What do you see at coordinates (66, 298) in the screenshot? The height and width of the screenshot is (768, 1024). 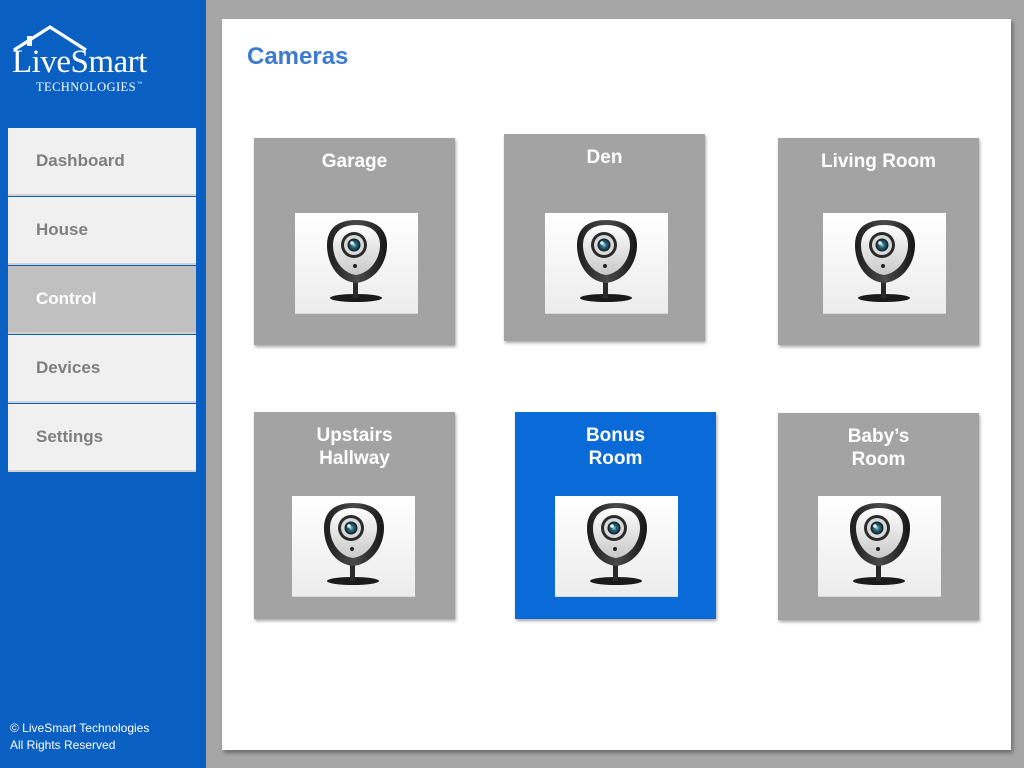 I see `sidebar-item-label: Control` at bounding box center [66, 298].